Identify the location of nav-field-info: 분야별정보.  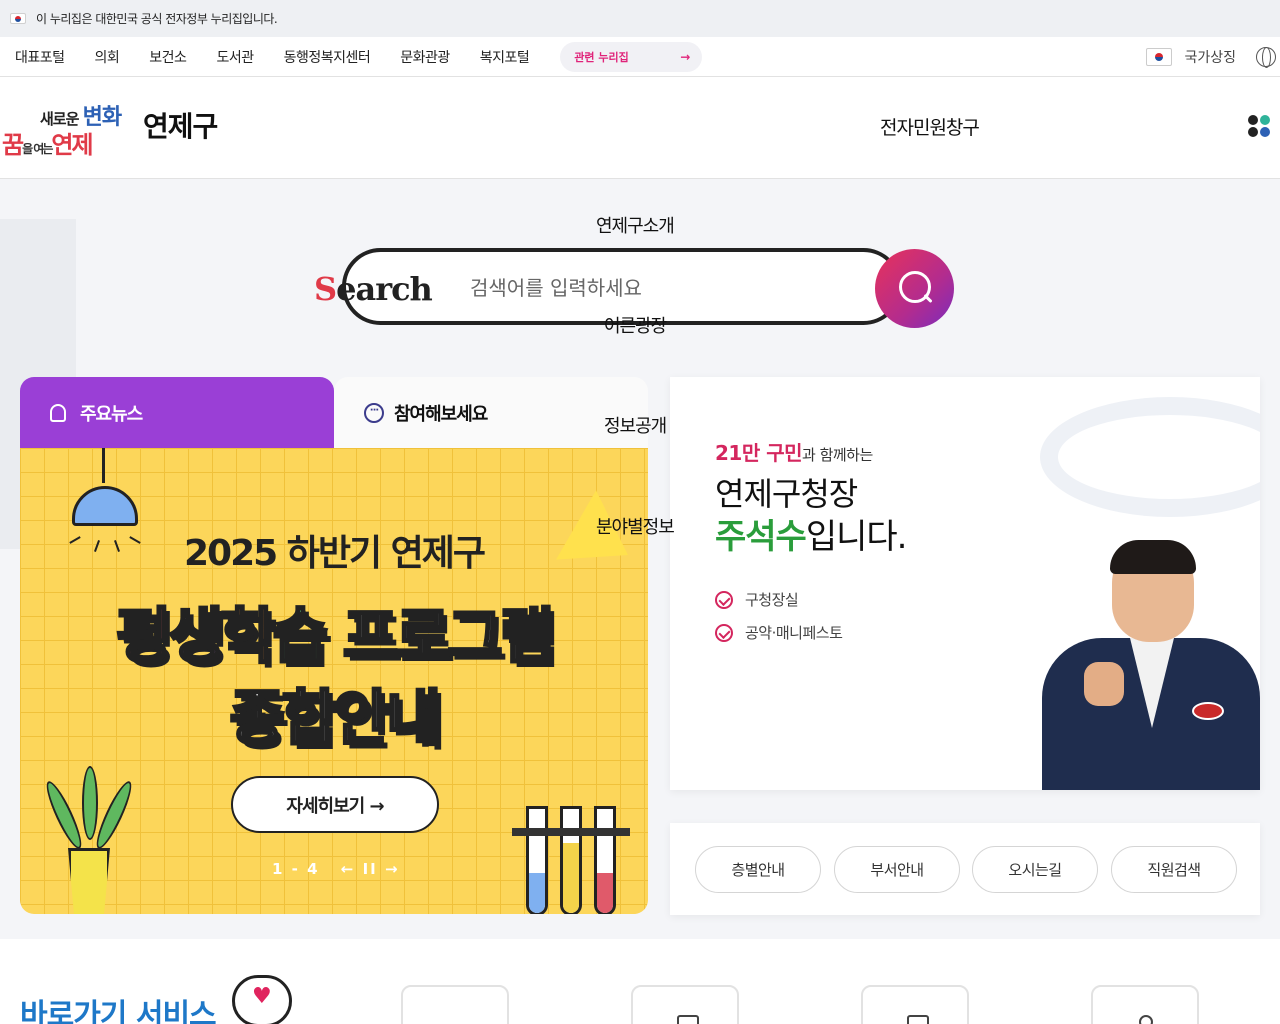
(635, 526).